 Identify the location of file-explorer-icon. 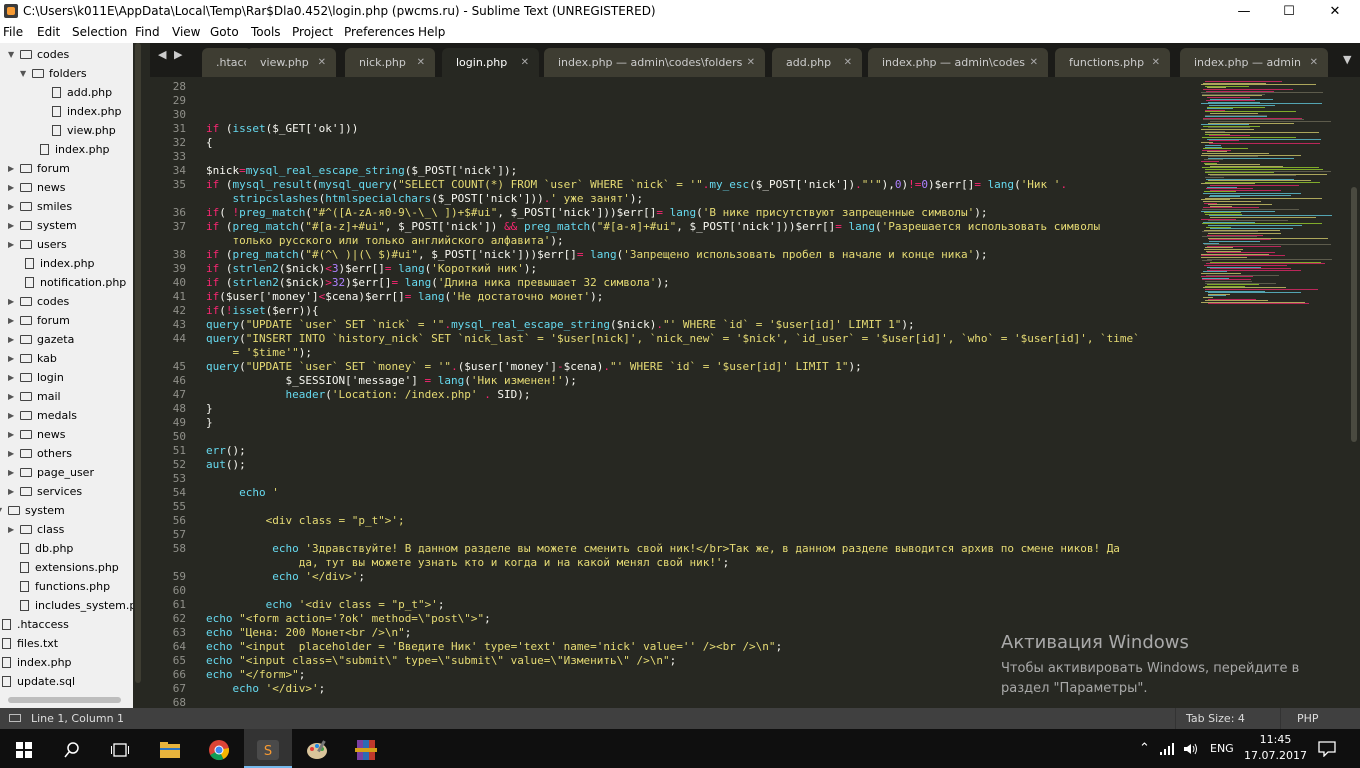
(170, 748).